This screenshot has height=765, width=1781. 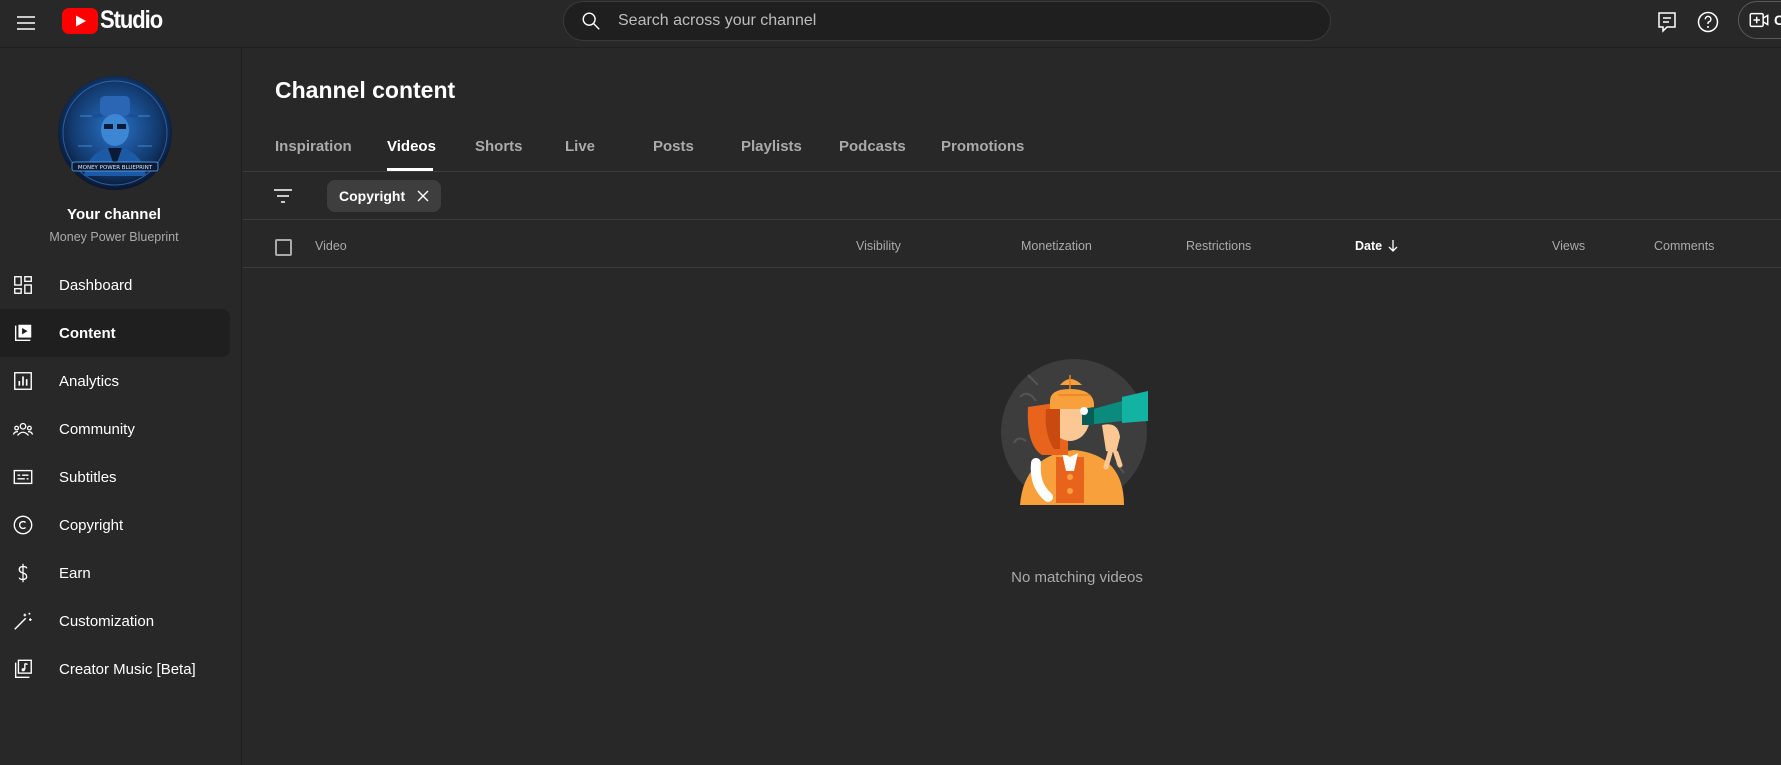 What do you see at coordinates (107, 621) in the screenshot?
I see `sidebar-item-label: Customization` at bounding box center [107, 621].